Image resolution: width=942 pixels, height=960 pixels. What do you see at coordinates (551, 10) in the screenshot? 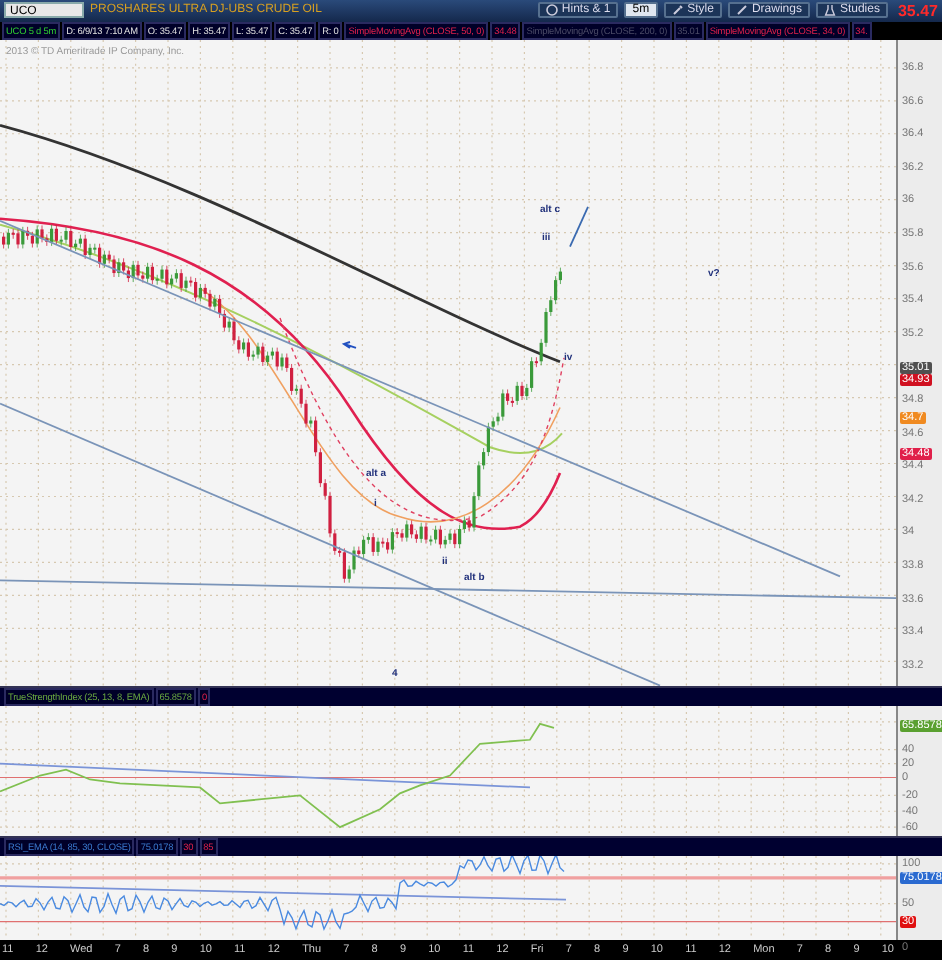
I see `info-icon` at bounding box center [551, 10].